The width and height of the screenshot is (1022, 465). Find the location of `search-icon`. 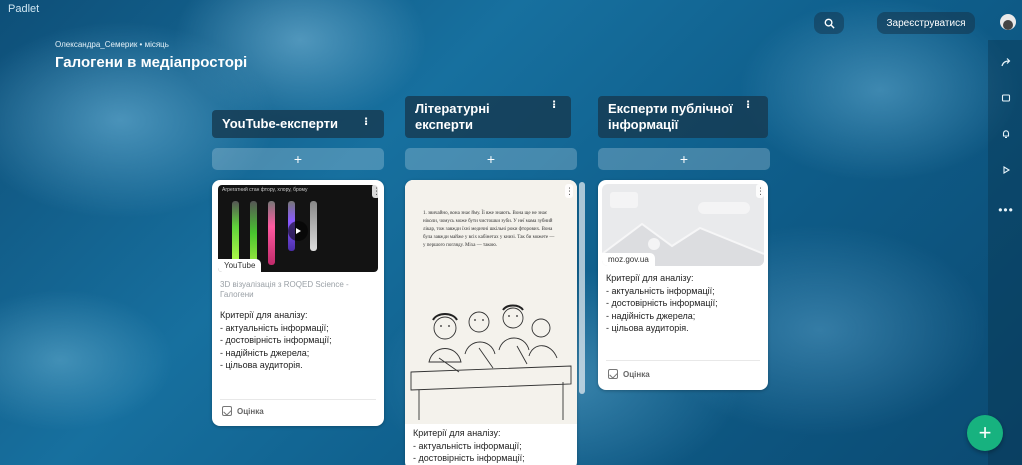

search-icon is located at coordinates (829, 23).